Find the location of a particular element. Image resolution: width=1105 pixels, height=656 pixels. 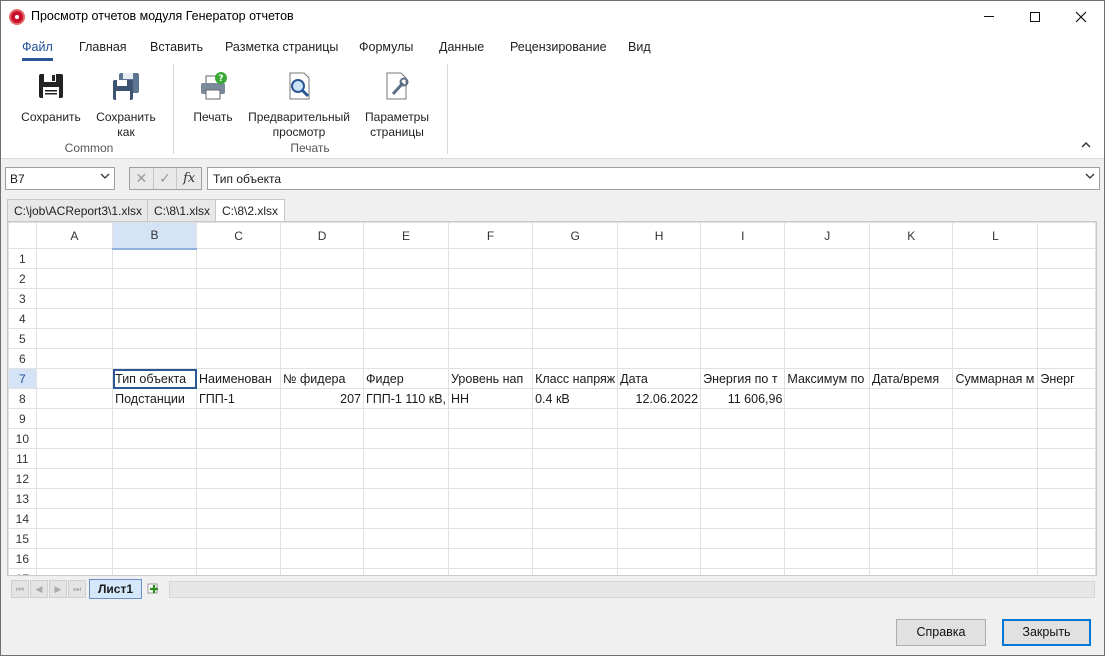

row-header: 3 is located at coordinates (22, 298).